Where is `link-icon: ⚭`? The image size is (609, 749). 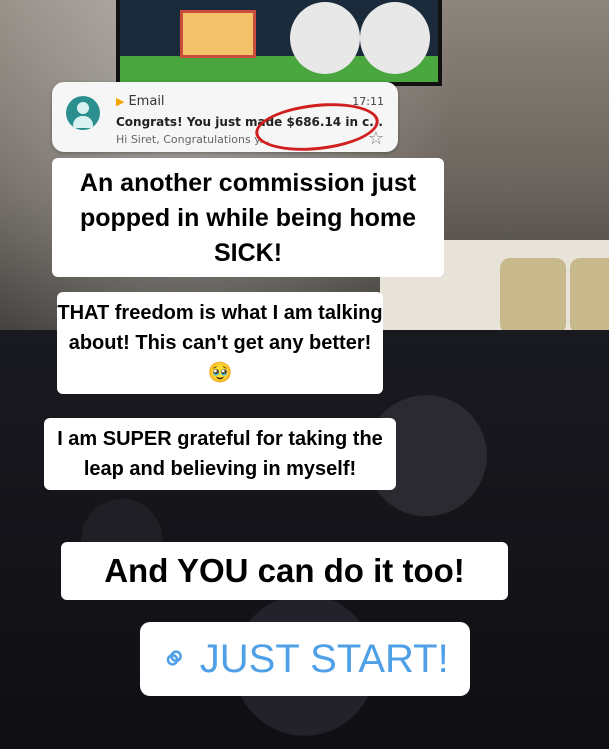 link-icon: ⚭ is located at coordinates (176, 659).